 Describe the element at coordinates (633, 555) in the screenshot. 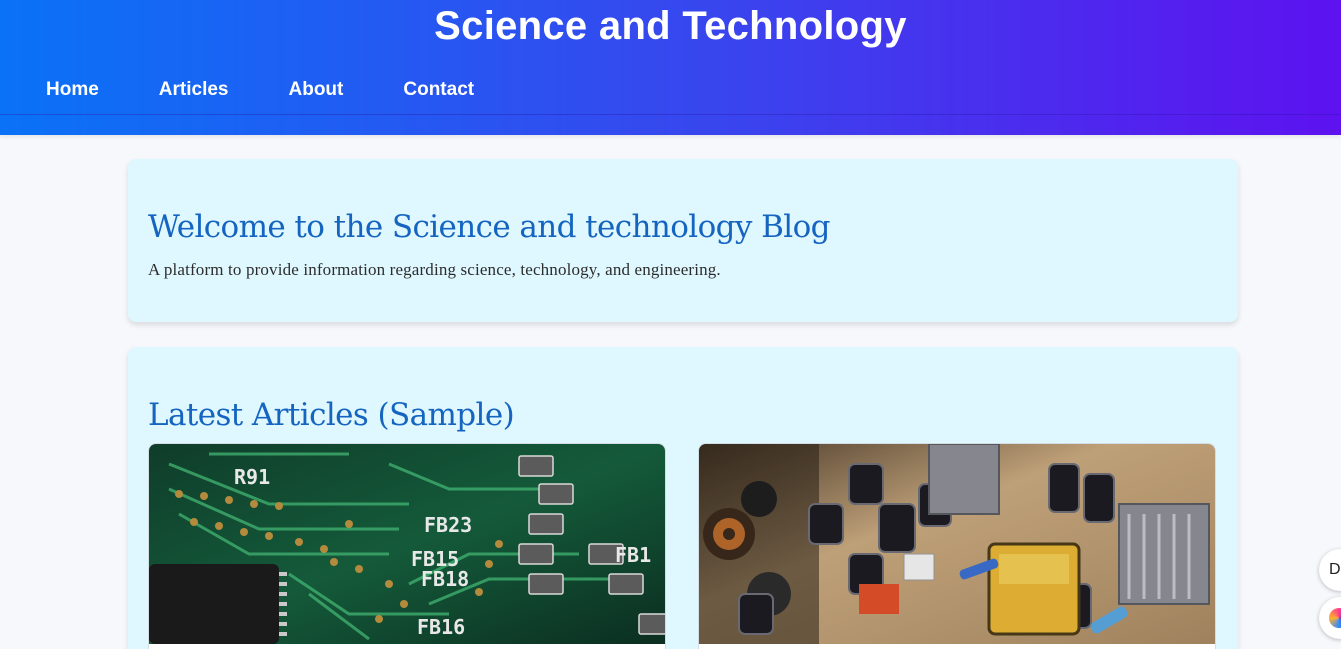

I see `pcb-label-fb1: FB1` at that location.